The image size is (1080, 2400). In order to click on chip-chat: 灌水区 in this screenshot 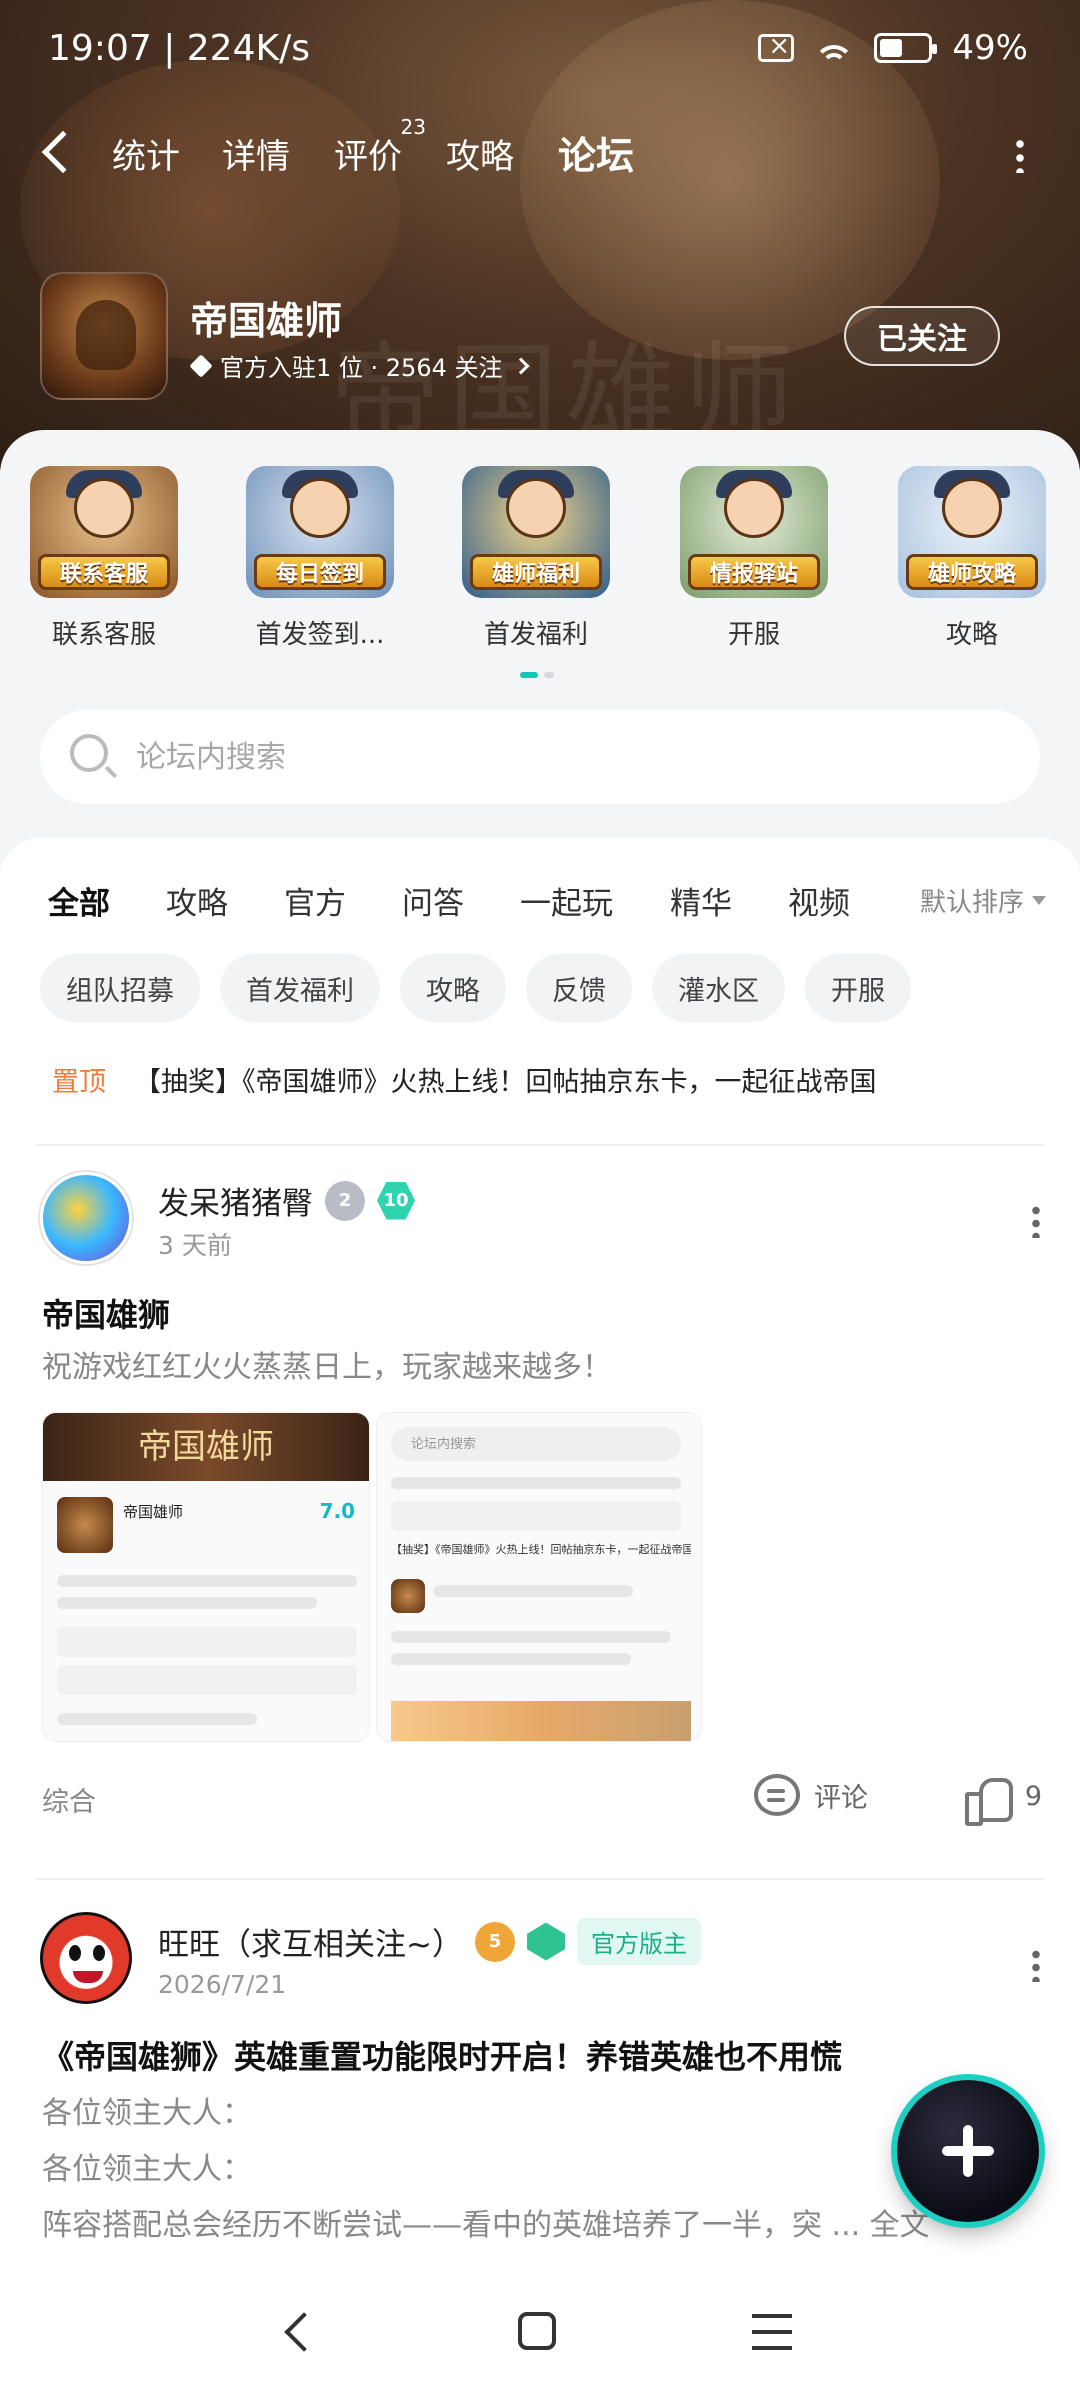, I will do `click(718, 988)`.